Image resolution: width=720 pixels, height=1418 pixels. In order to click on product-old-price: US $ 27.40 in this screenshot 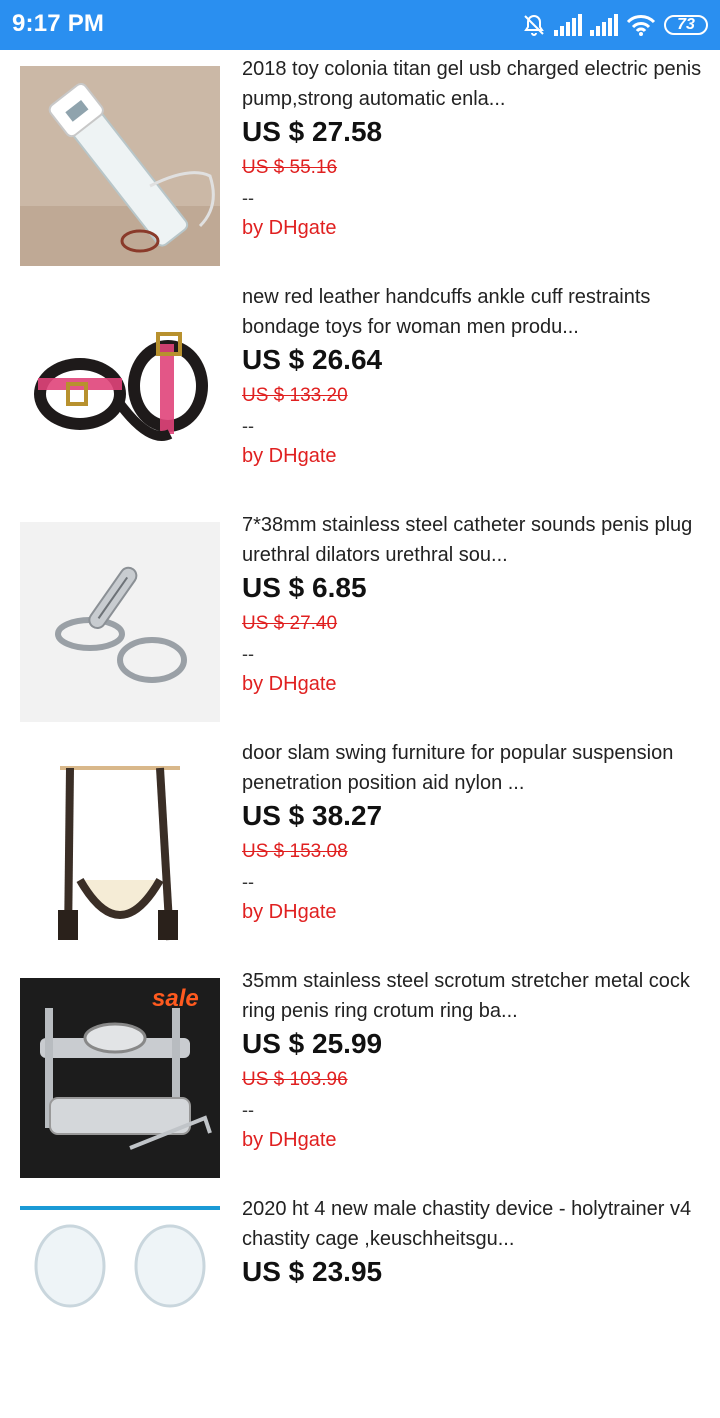, I will do `click(290, 623)`.